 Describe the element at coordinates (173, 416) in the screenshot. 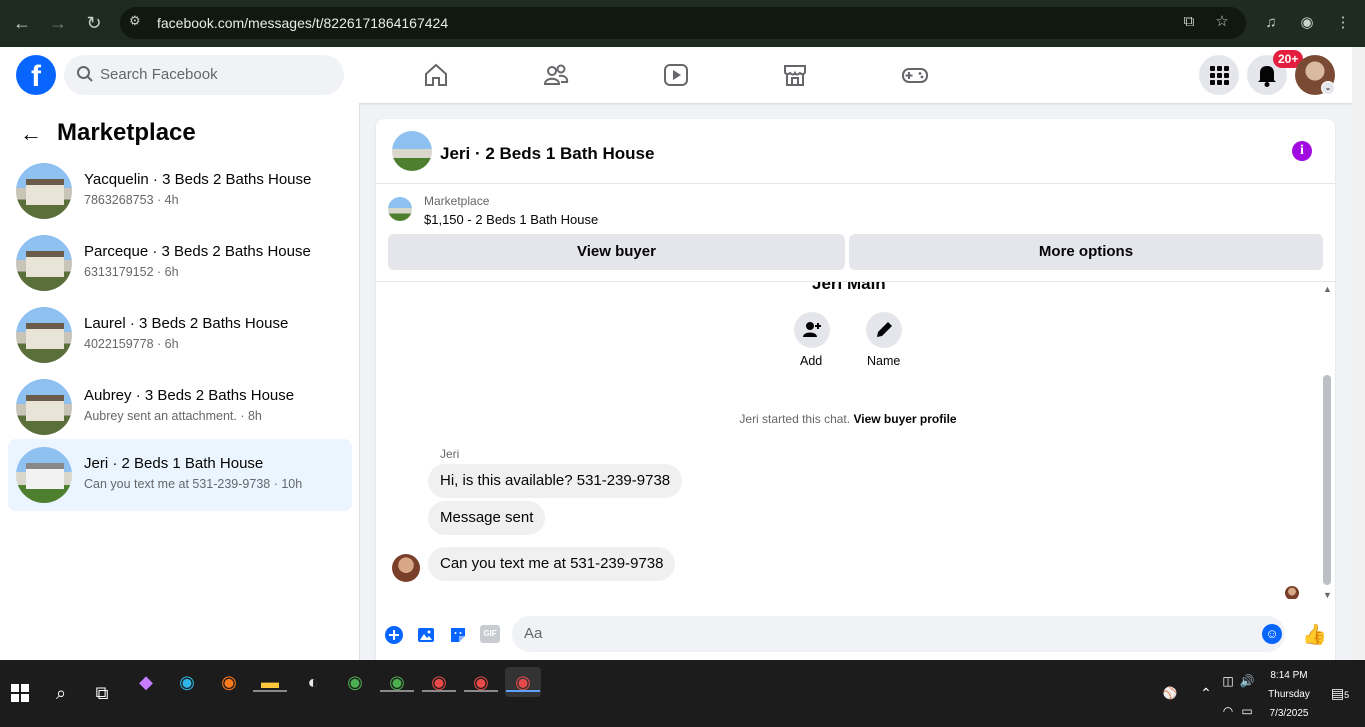

I see `conversation-preview: Aubrey sent an attachment. · 8h` at that location.